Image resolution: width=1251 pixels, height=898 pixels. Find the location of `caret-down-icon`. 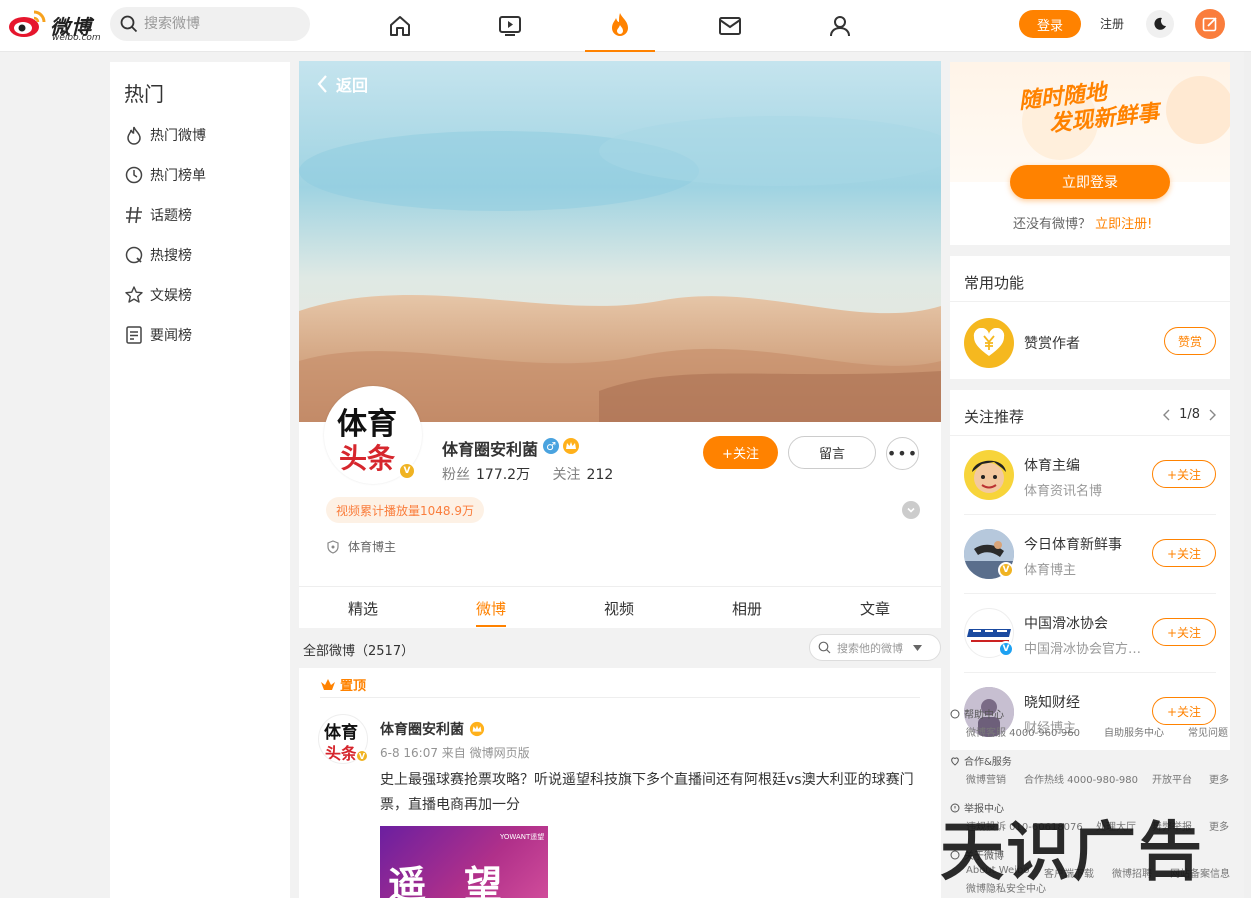

caret-down-icon is located at coordinates (917, 647).